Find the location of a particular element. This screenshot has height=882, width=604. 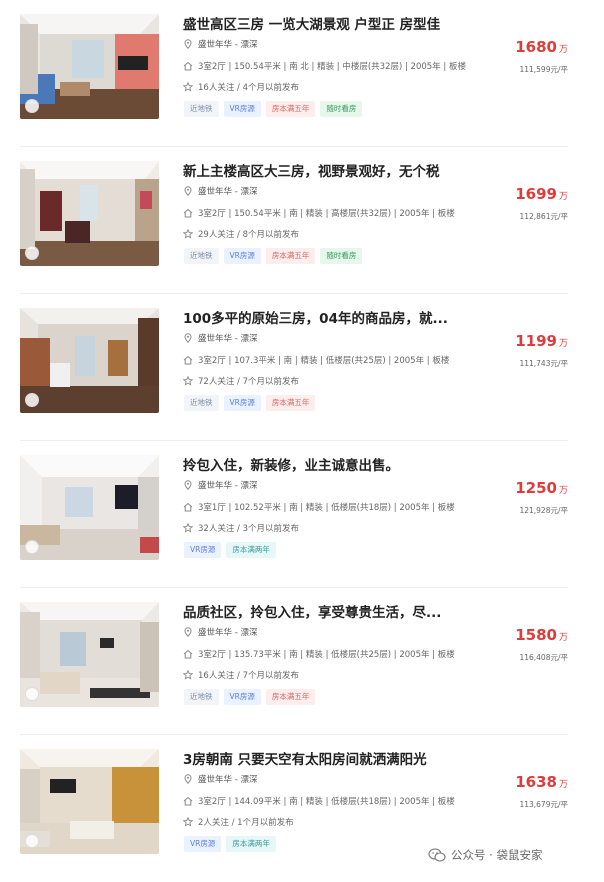

tag-list: 近地铁 VR房源 房本满五年 is located at coordinates (250, 697).